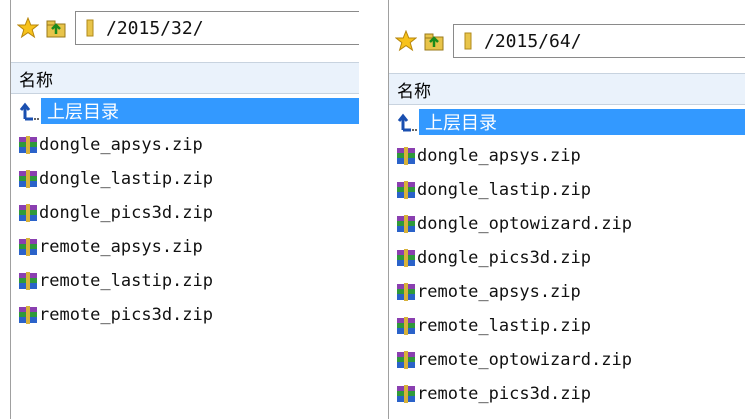 The image size is (745, 419). What do you see at coordinates (155, 28) in the screenshot?
I see `path-text: /2015/32/` at bounding box center [155, 28].